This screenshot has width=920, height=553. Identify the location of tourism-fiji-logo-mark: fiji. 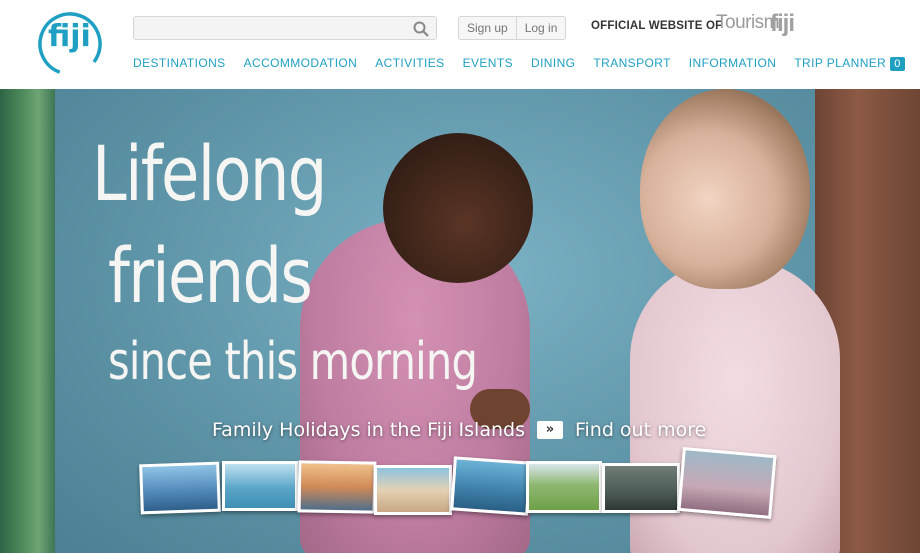
(782, 23).